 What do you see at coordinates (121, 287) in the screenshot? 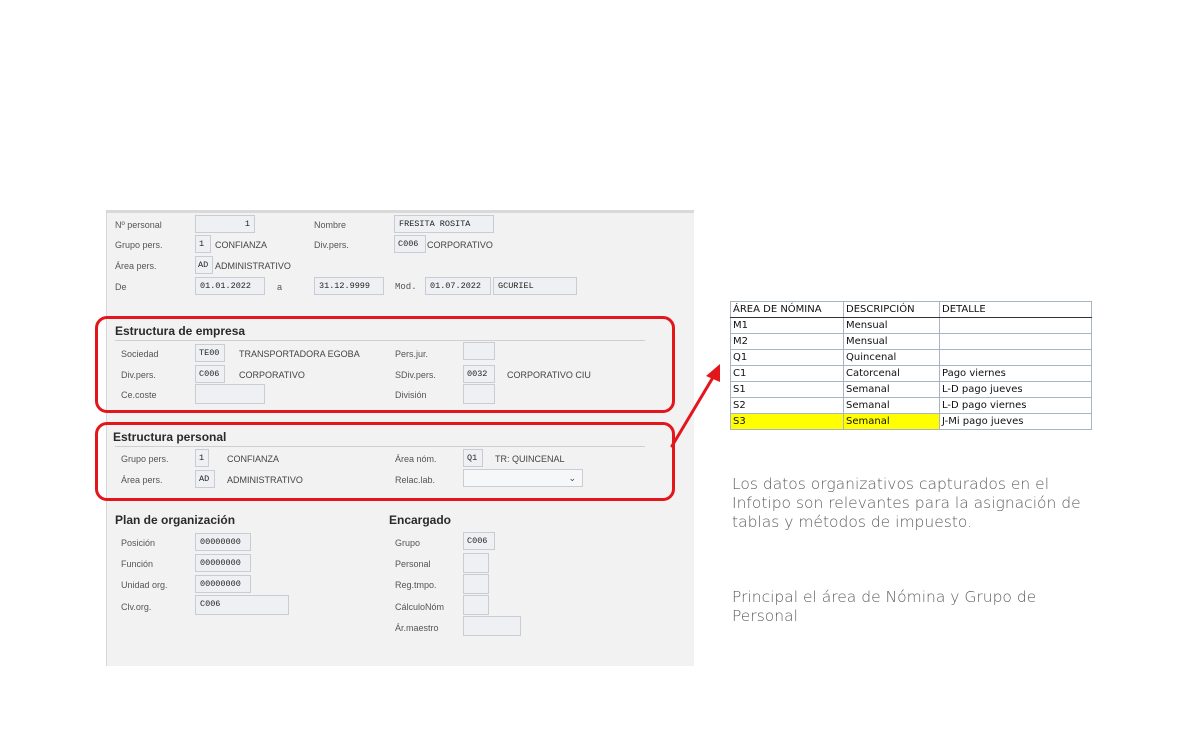
I see `date-from-label: De` at bounding box center [121, 287].